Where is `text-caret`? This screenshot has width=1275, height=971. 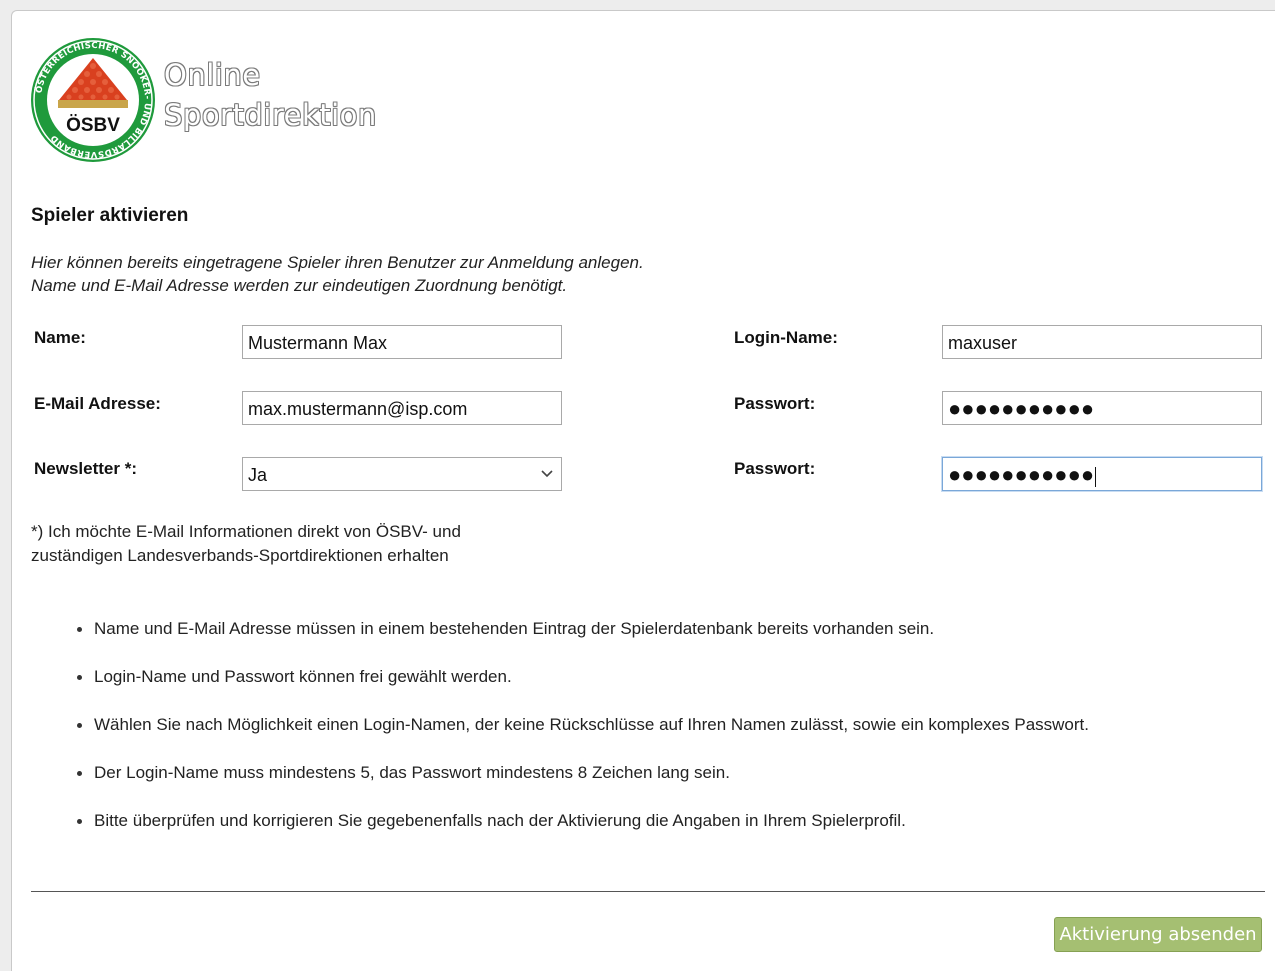 text-caret is located at coordinates (1096, 477).